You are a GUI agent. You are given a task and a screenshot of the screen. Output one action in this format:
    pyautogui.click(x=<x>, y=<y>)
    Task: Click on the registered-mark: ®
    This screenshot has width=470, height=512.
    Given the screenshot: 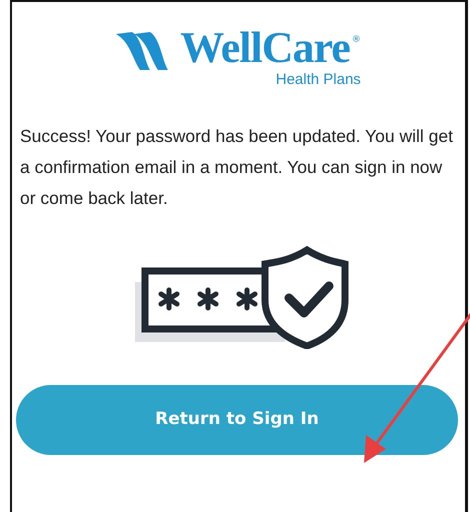 What is the action you would take?
    pyautogui.click(x=356, y=40)
    